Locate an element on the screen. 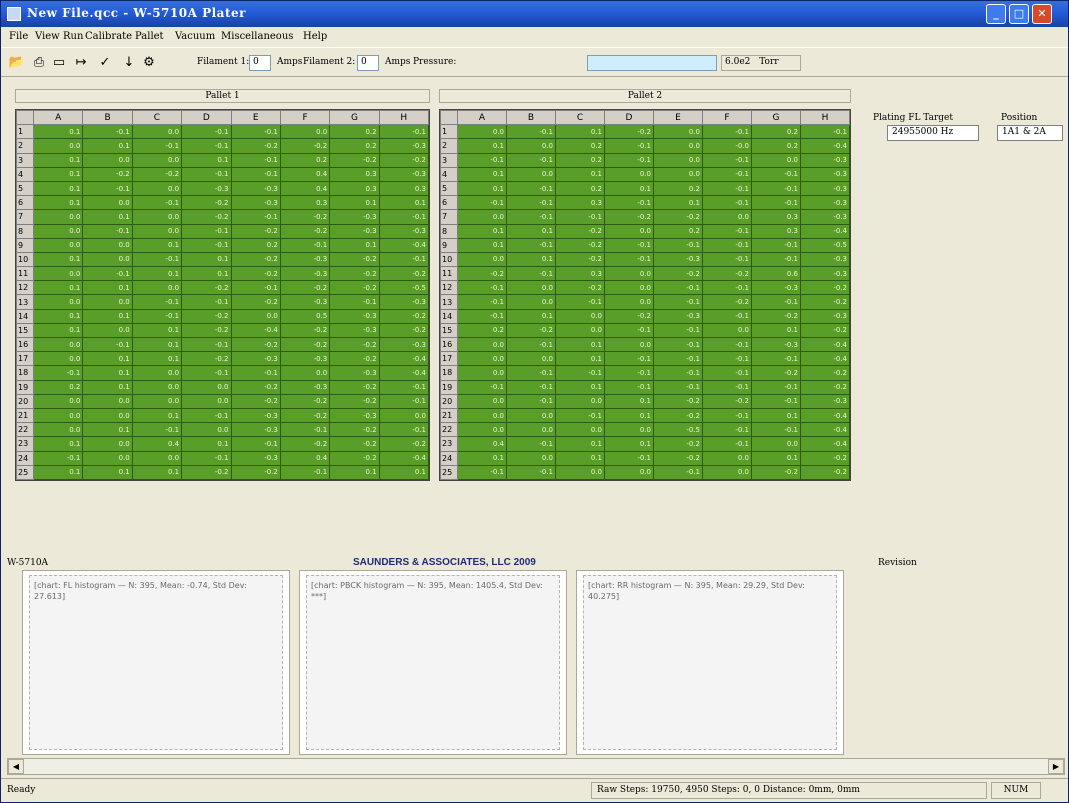 Image resolution: width=1069 pixels, height=803 pixels. menu-file: File is located at coordinates (18, 36).